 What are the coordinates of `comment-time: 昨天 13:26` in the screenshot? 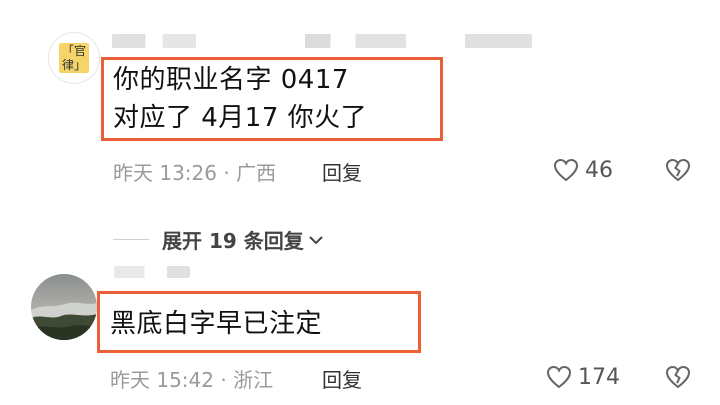 It's located at (165, 173).